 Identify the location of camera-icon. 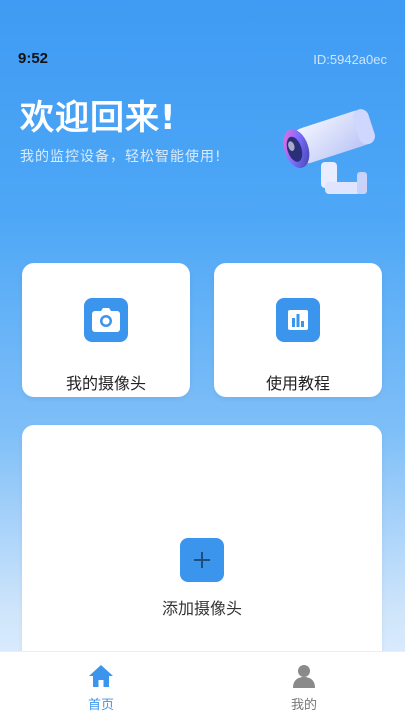
(106, 320).